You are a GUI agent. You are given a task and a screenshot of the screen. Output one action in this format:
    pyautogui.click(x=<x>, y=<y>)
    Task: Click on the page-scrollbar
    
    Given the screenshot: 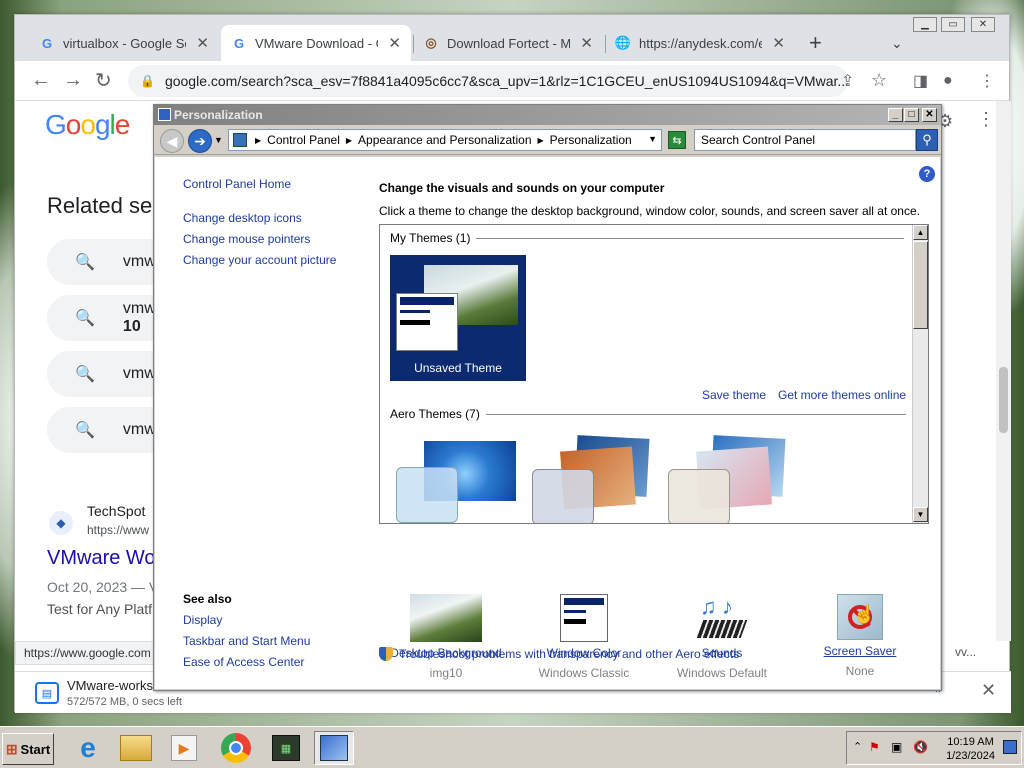 What is the action you would take?
    pyautogui.click(x=1003, y=371)
    